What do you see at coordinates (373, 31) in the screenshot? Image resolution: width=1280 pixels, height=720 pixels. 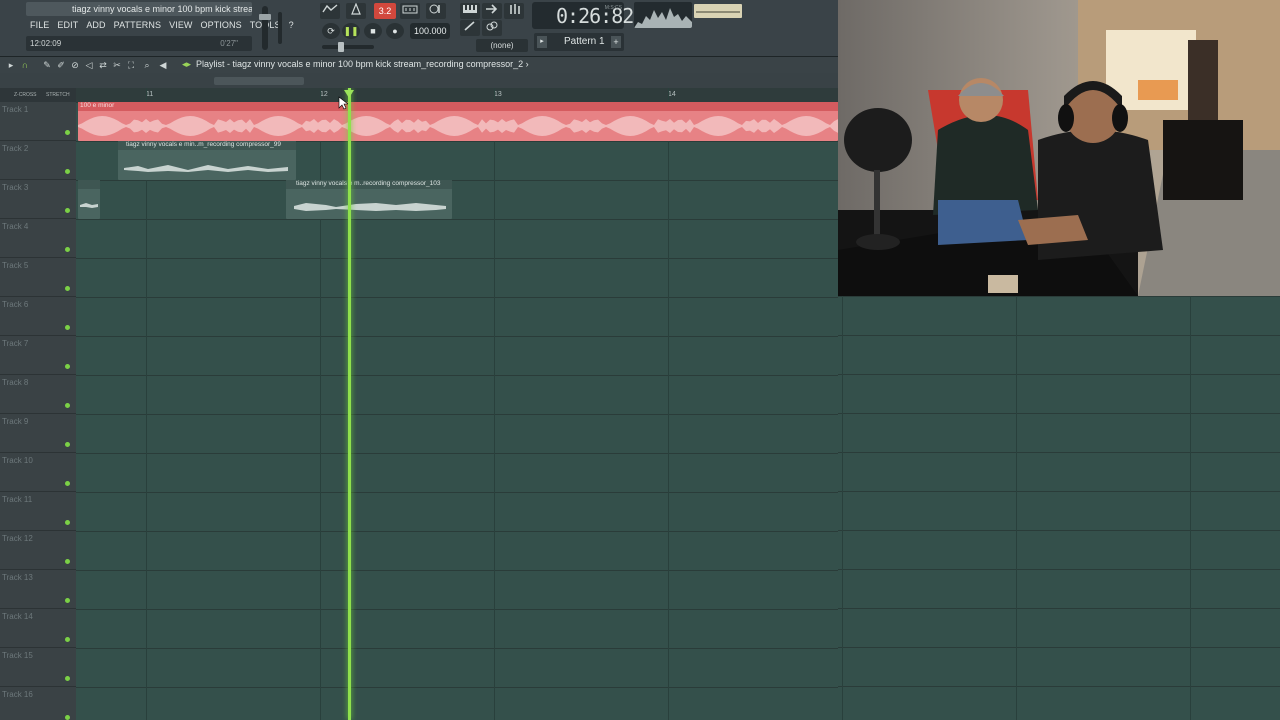 I see `stop-button: ■` at bounding box center [373, 31].